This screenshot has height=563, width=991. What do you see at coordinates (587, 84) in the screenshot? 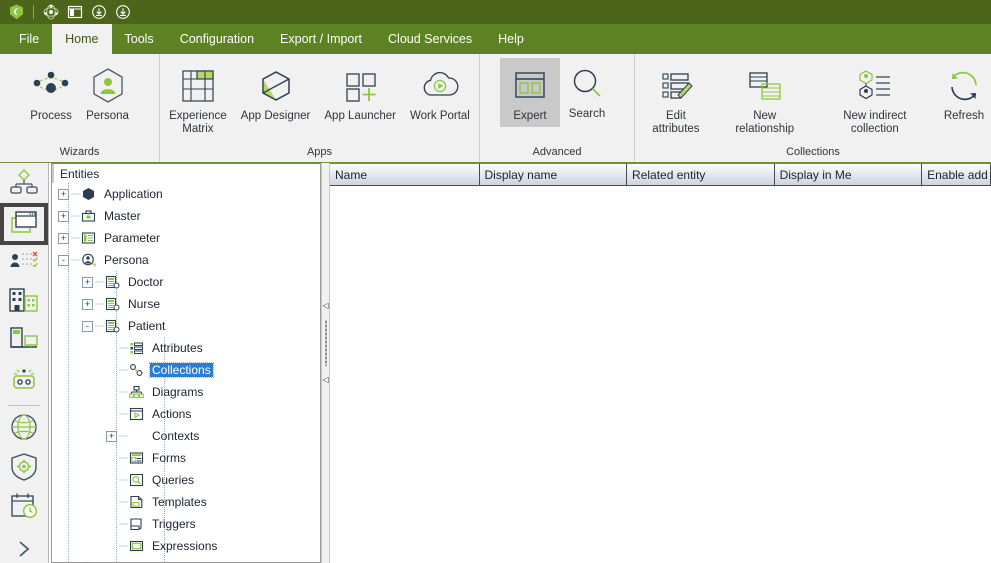
I see `search-icon` at bounding box center [587, 84].